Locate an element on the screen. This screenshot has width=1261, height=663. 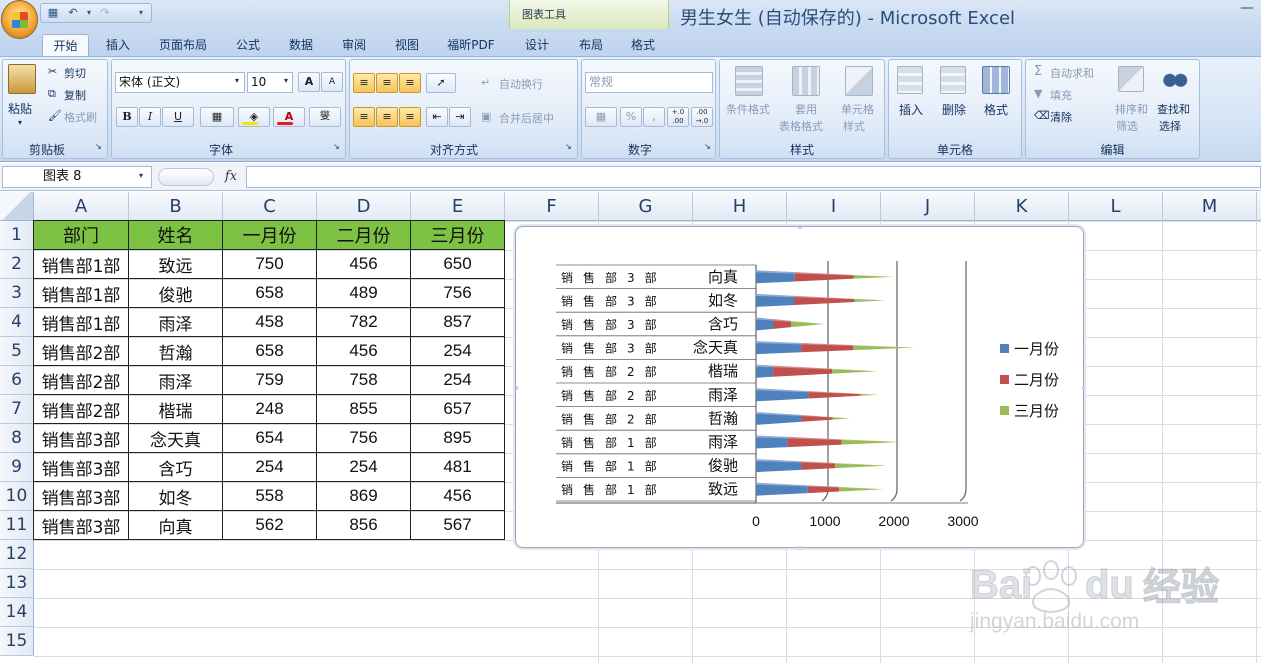
name-box-dropdown-icon: ▾ is located at coordinates (141, 175).